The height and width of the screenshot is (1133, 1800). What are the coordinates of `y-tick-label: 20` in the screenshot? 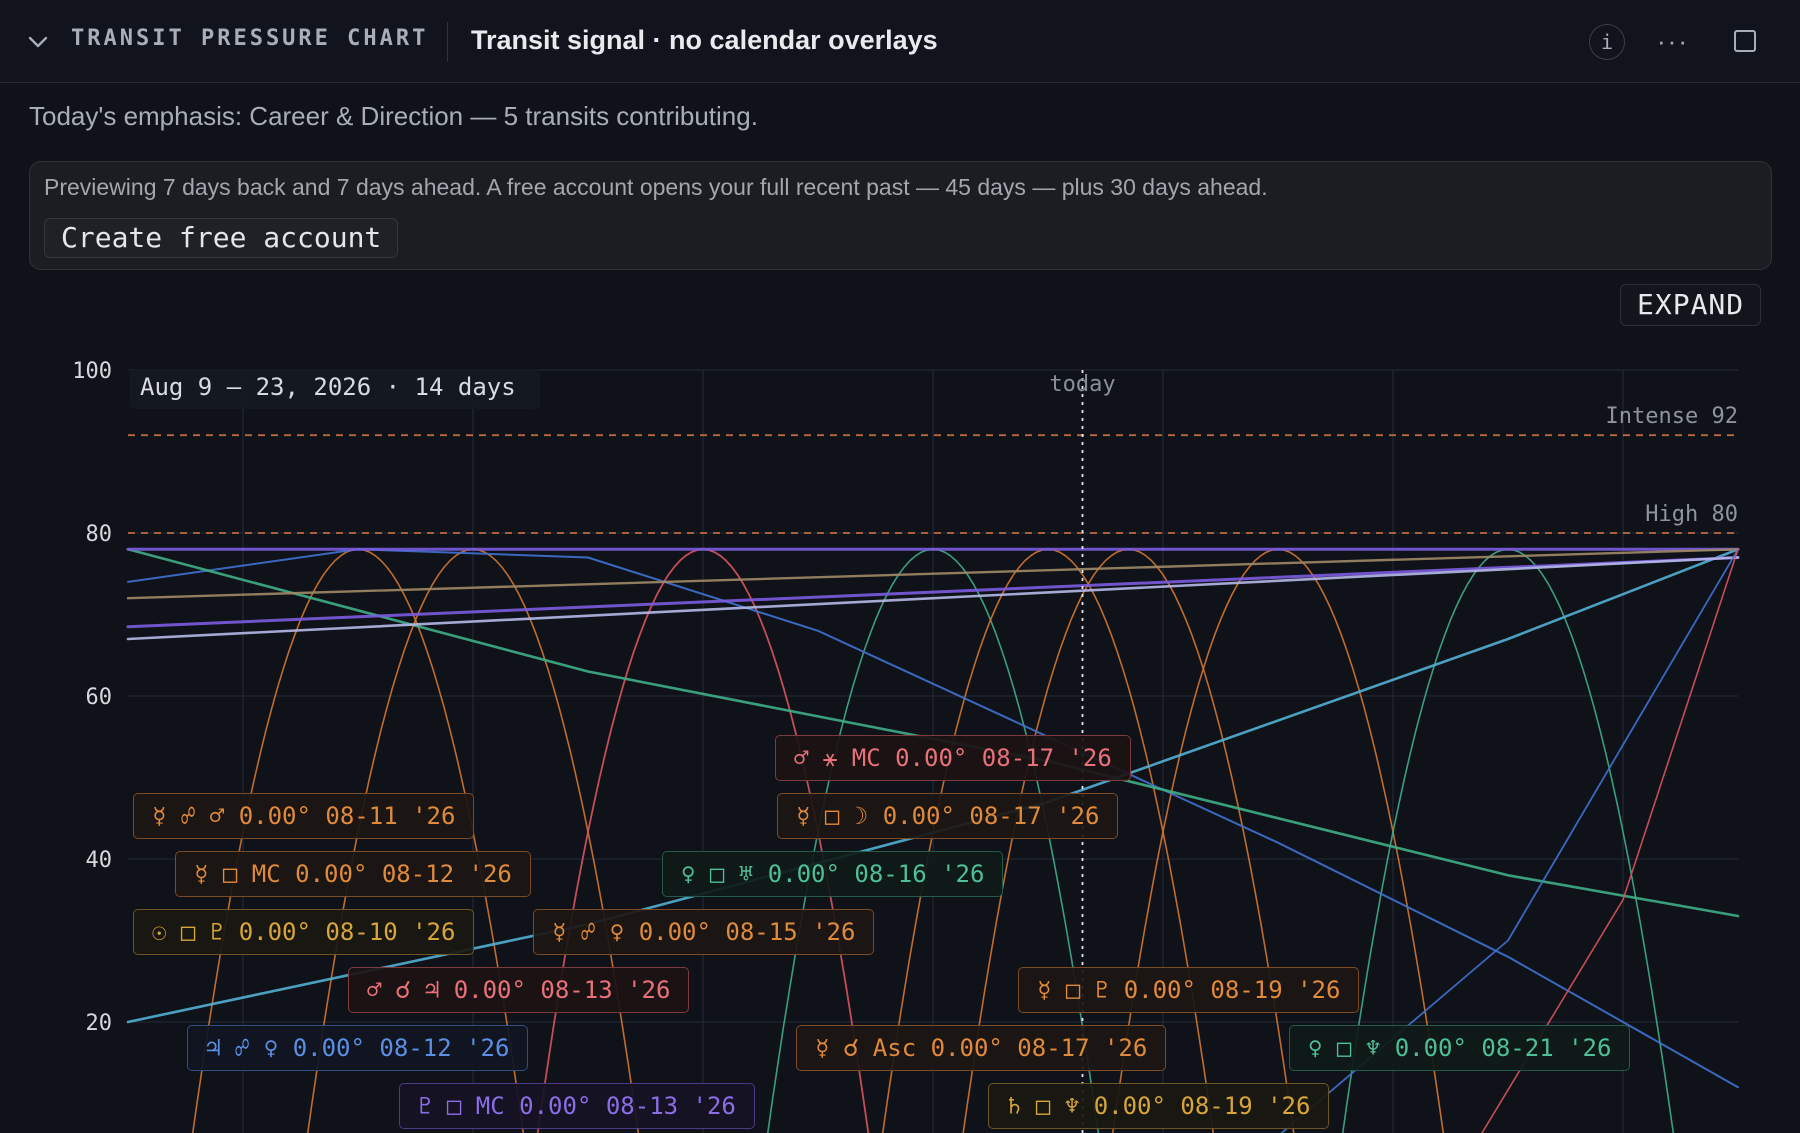 It's located at (99, 1023).